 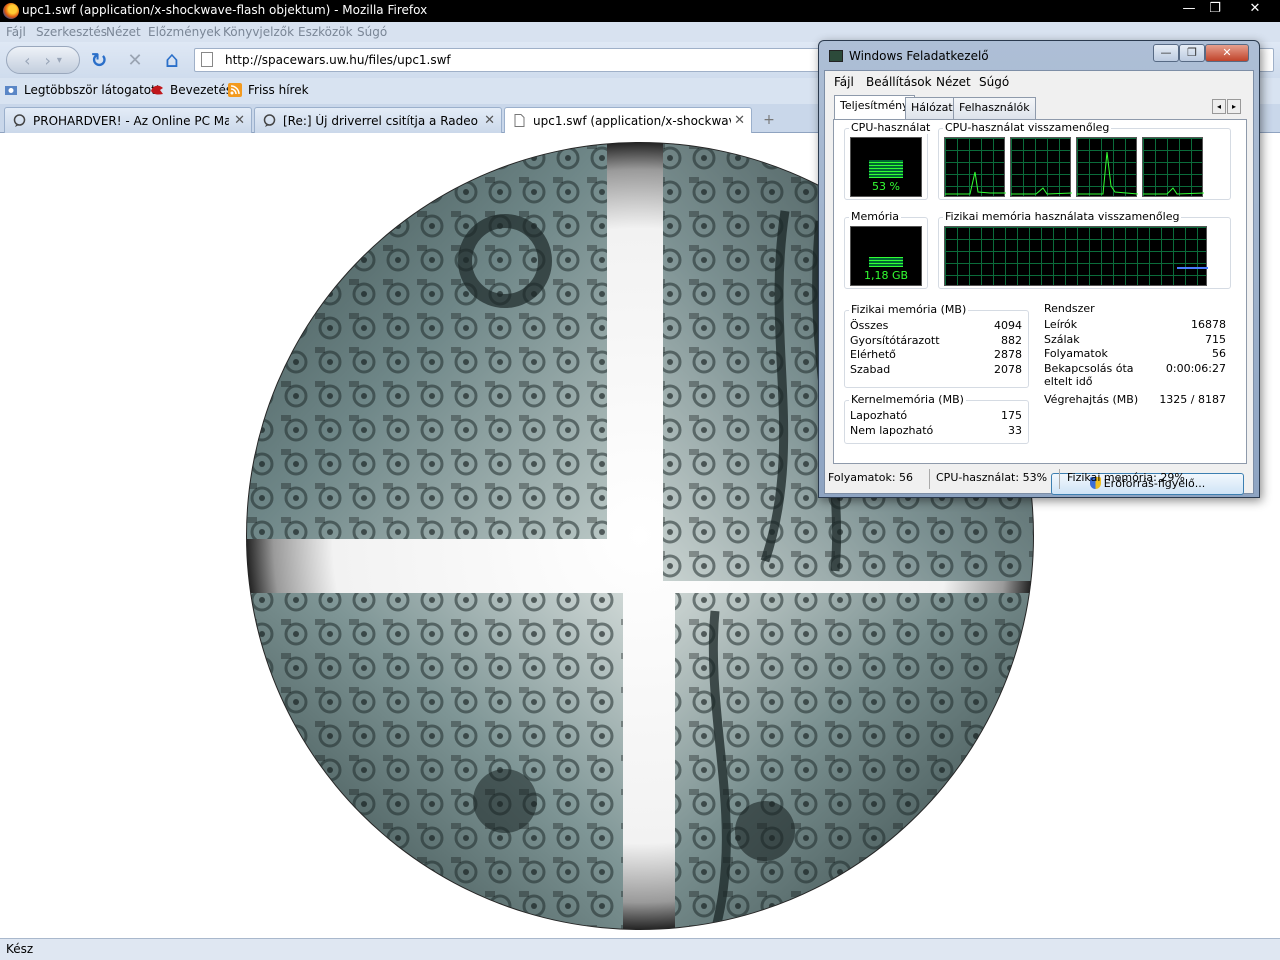 I want to click on memory-group: Memória 1,18 GB, so click(x=886, y=249).